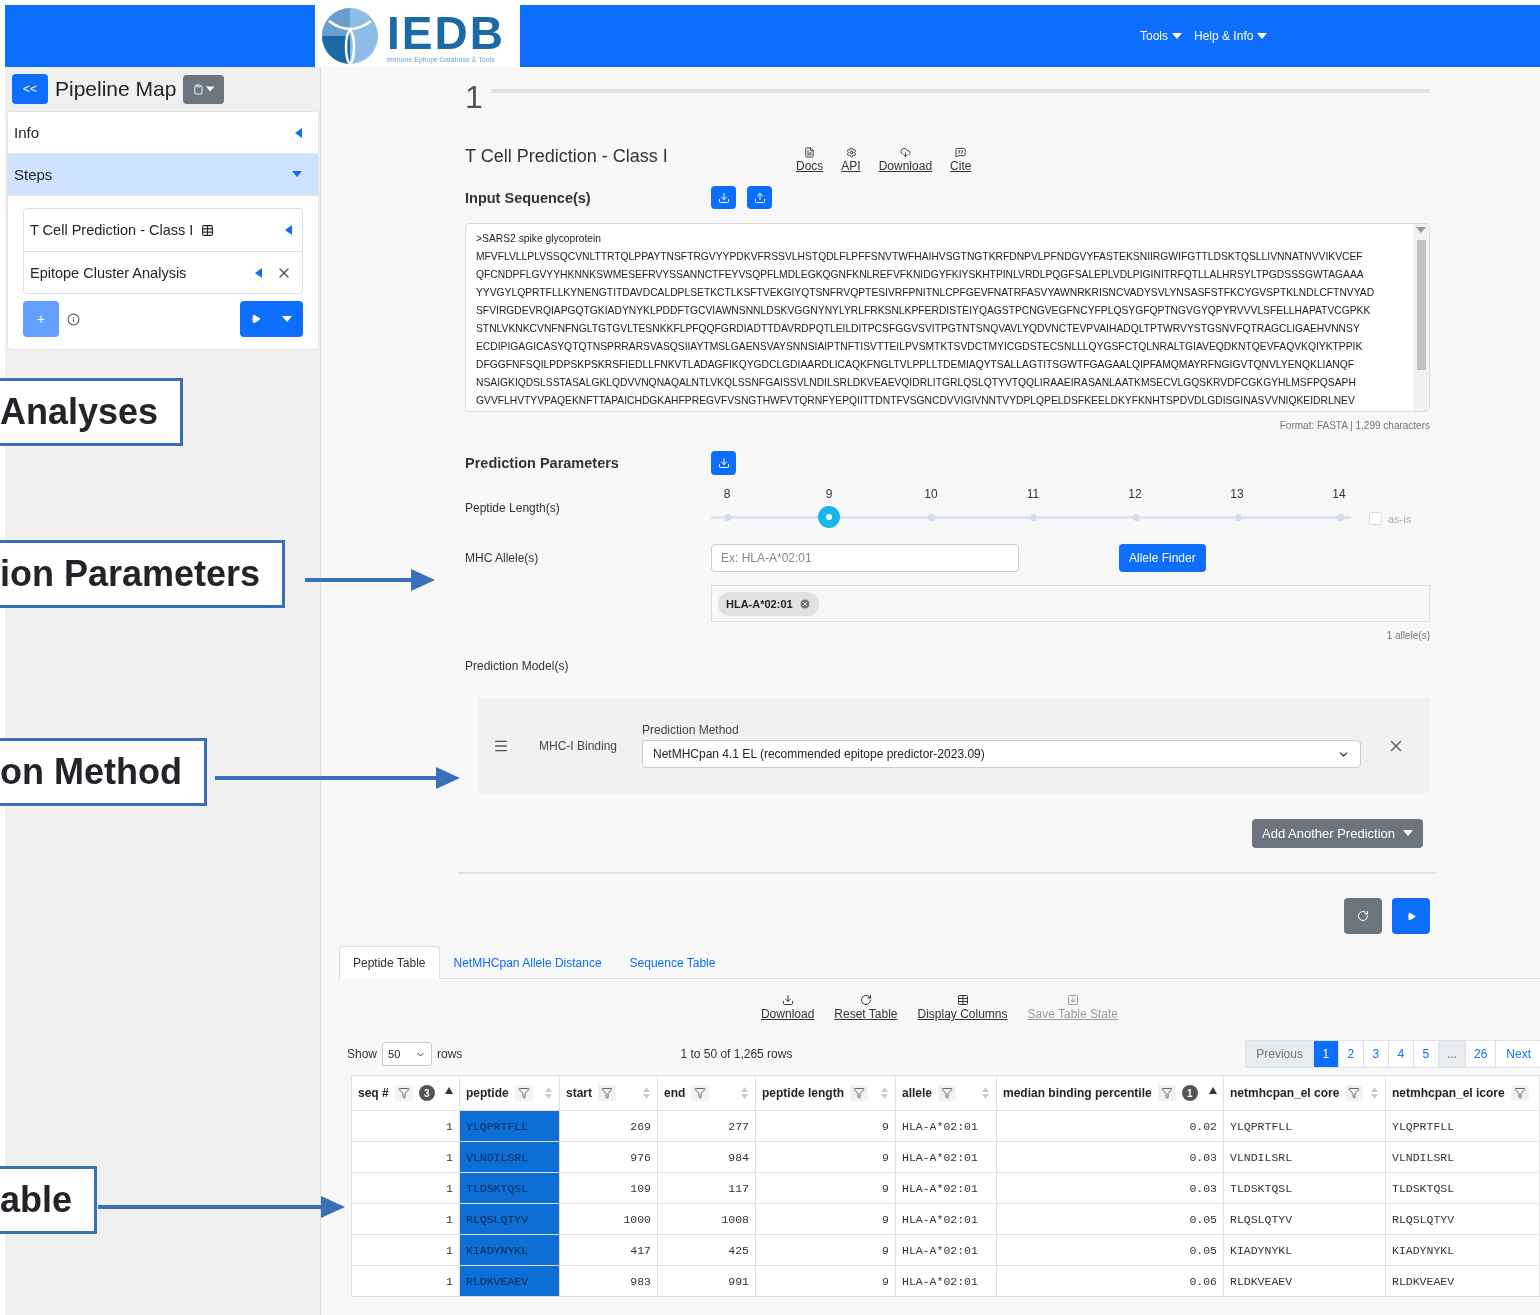 This screenshot has width=1540, height=1315. What do you see at coordinates (1480, 1054) in the screenshot?
I see `page-button: 26` at bounding box center [1480, 1054].